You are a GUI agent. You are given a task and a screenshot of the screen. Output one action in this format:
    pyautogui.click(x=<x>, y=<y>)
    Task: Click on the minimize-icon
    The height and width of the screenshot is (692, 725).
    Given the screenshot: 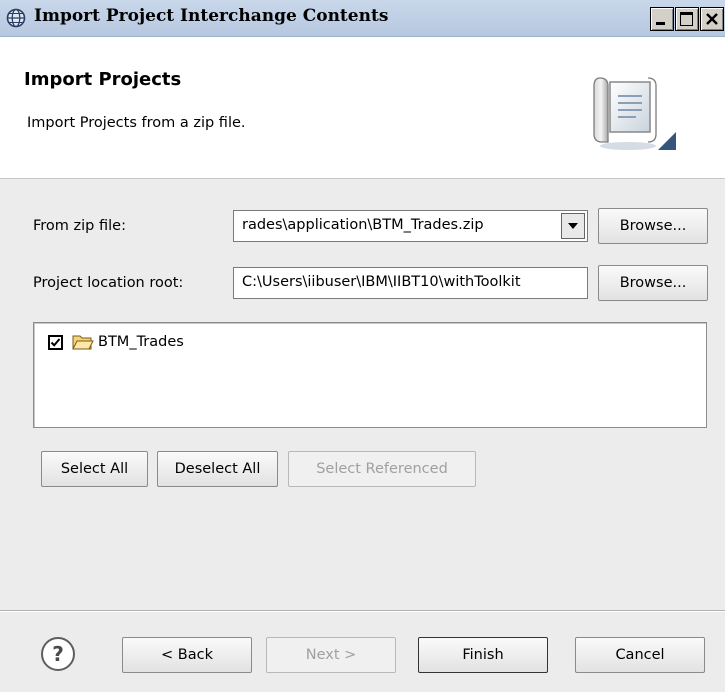 What is the action you would take?
    pyautogui.click(x=660, y=23)
    